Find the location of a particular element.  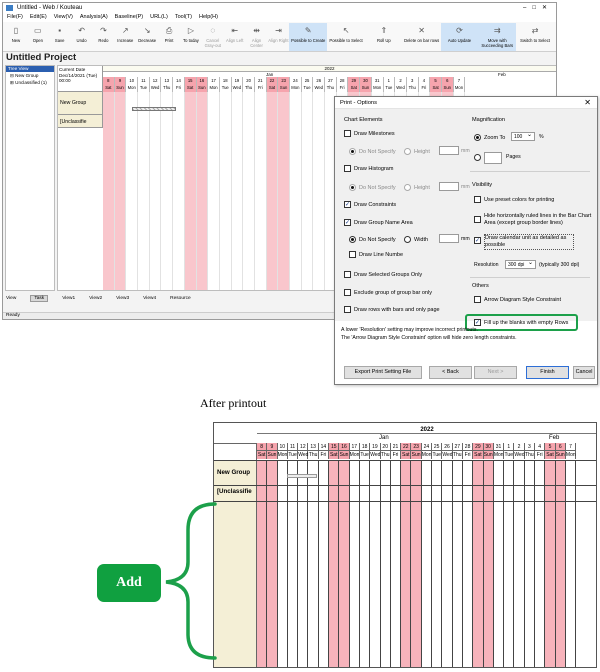

printout-day-cell: 23 Sun is located at coordinates (416, 451).